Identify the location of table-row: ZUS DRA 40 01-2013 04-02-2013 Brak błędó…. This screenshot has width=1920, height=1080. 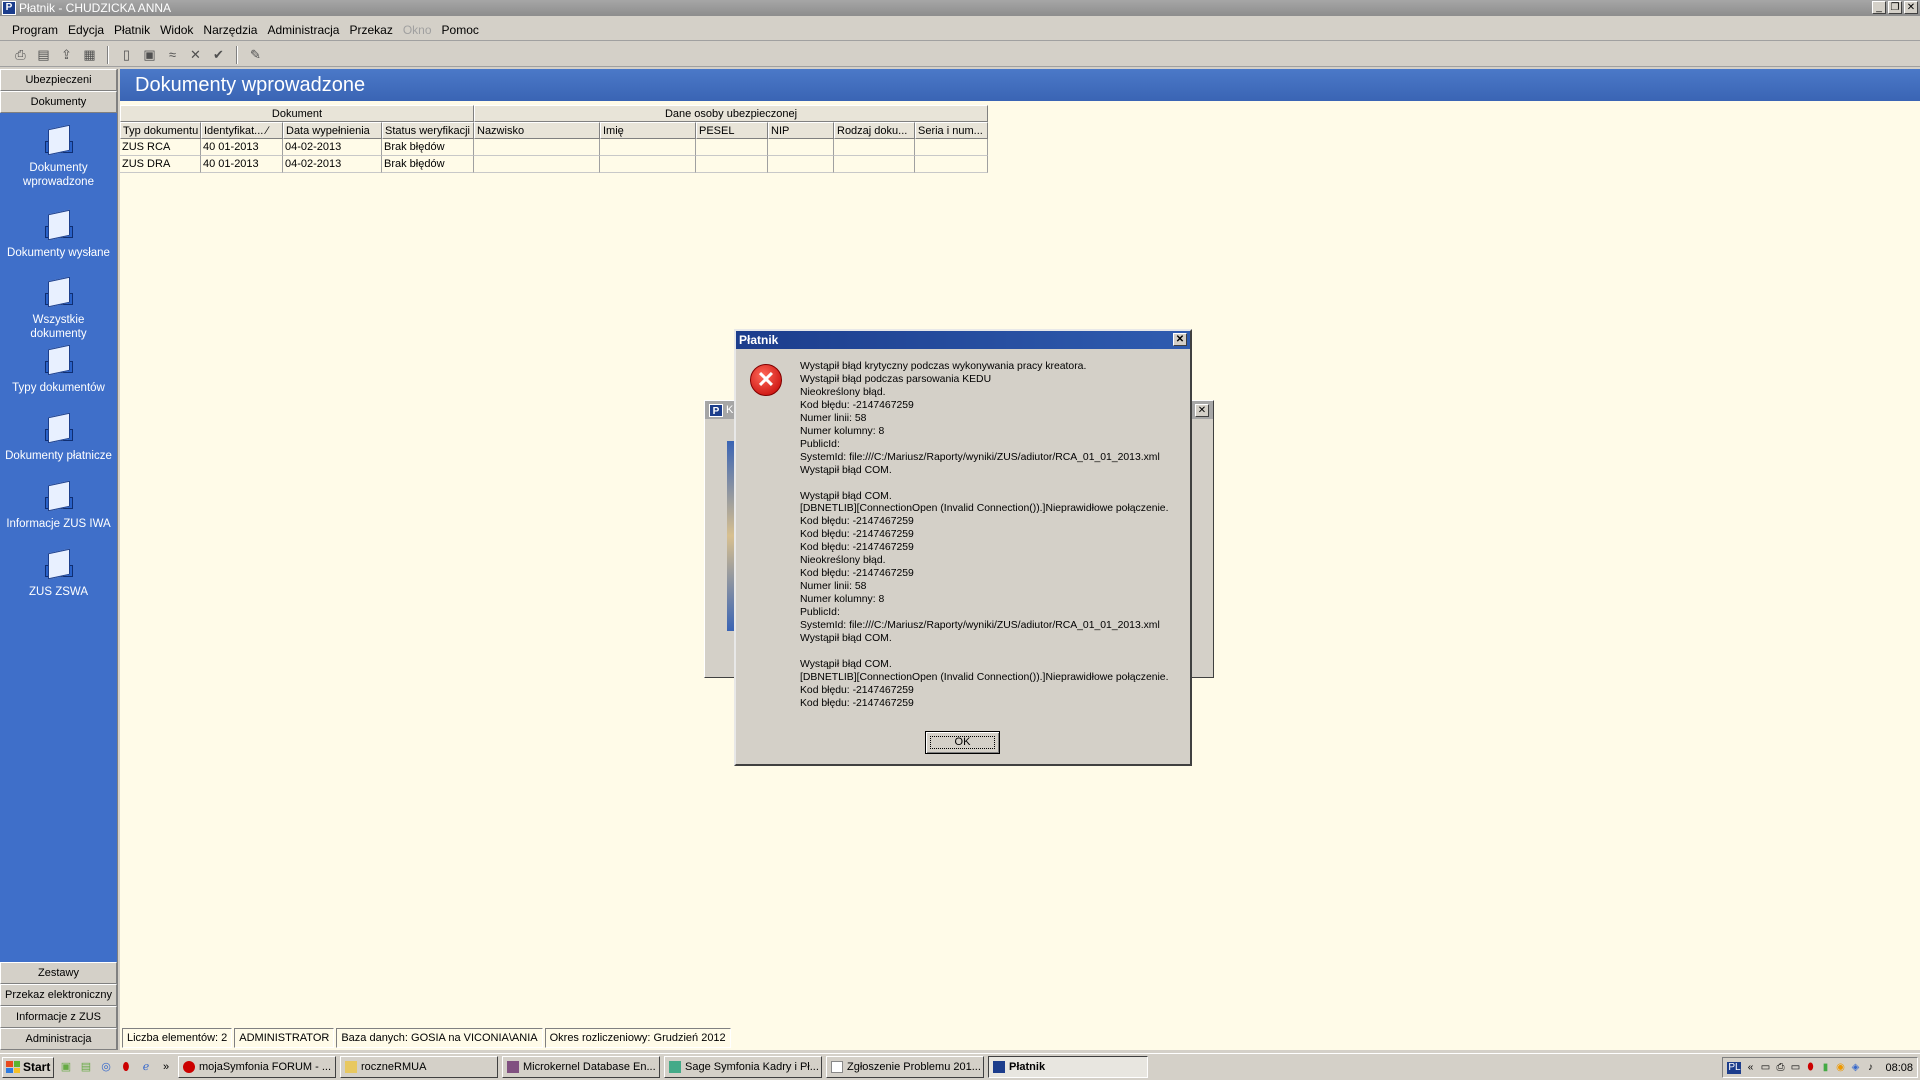
(554, 164).